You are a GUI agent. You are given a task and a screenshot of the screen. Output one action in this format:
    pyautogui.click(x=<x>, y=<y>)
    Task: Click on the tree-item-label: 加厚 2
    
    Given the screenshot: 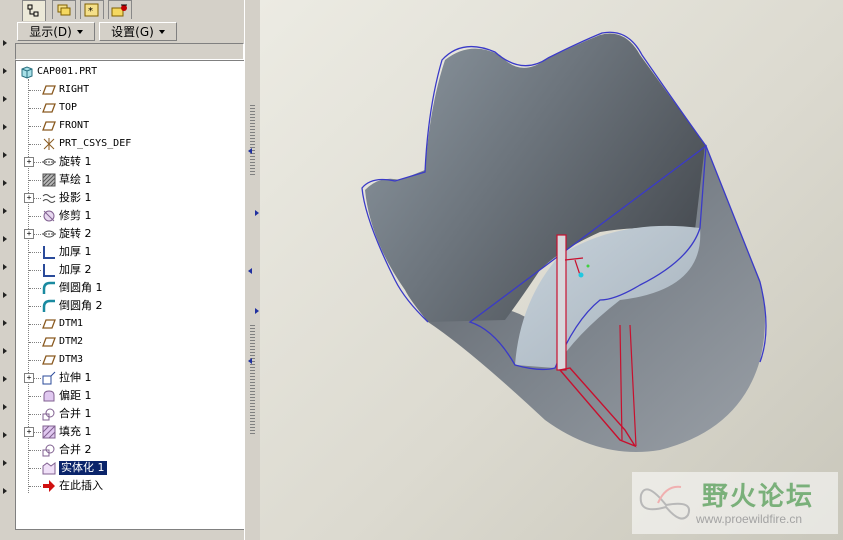 What is the action you would take?
    pyautogui.click(x=75, y=269)
    